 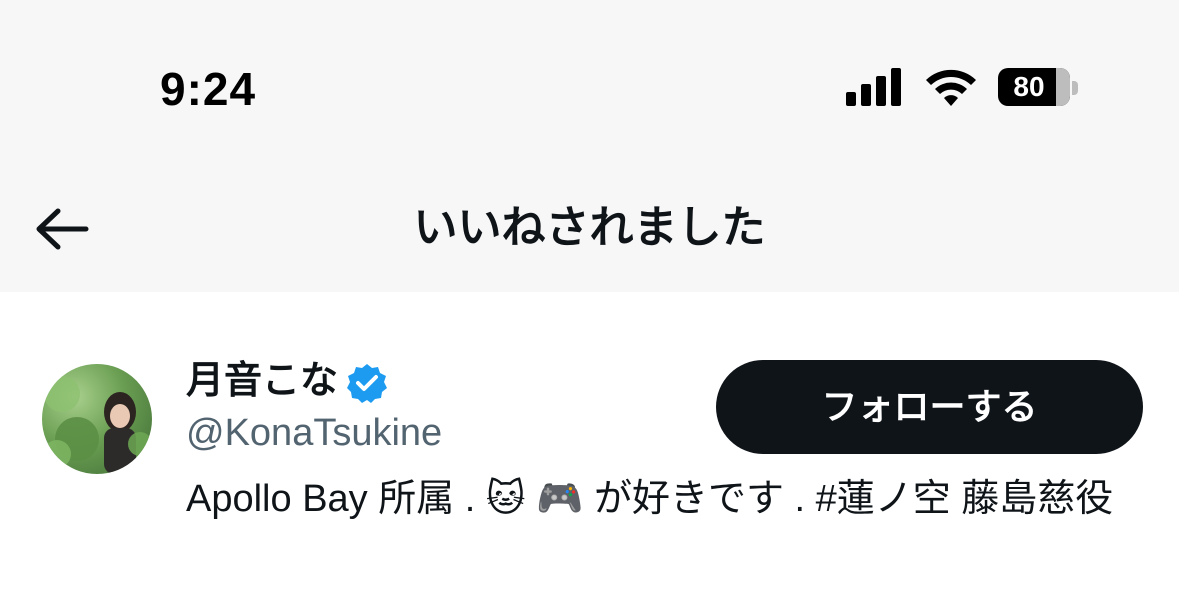 I want to click on user-bio: Apollo Bay 所属 . 🐱 🎮 が好きです . #蓮ノ空 藤島慈役, so click(x=650, y=499).